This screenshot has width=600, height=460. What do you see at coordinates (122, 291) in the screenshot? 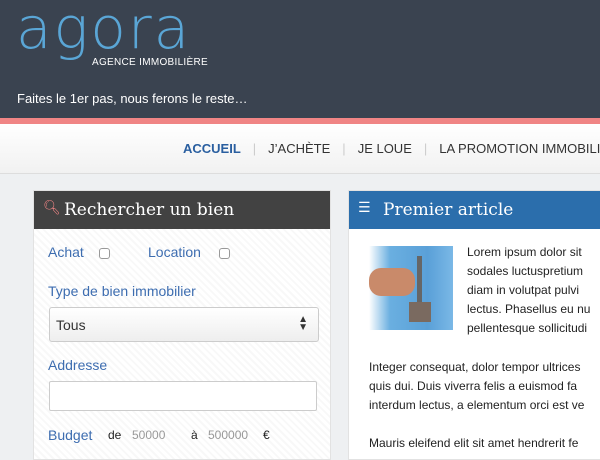
I see `type-label: Type de bien immobilier` at bounding box center [122, 291].